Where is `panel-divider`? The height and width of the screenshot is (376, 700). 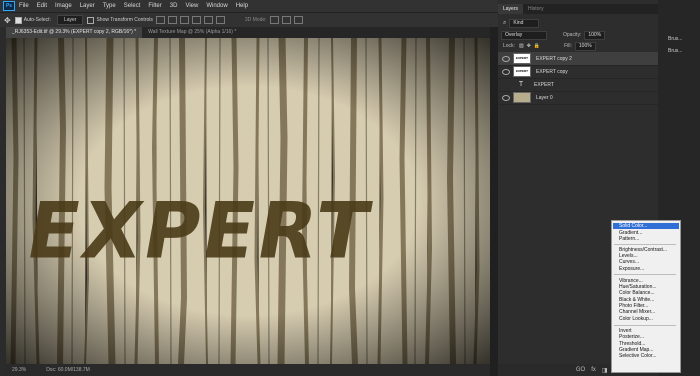 panel-divider is located at coordinates (494, 201).